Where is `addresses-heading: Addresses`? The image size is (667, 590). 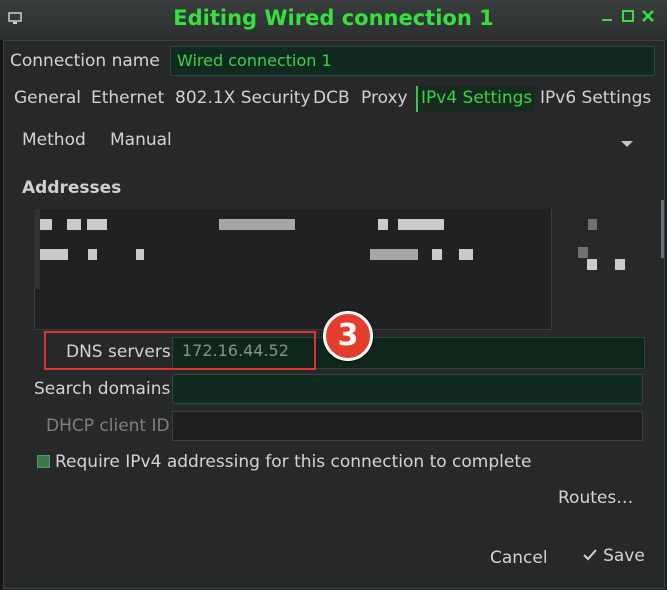 addresses-heading: Addresses is located at coordinates (72, 188).